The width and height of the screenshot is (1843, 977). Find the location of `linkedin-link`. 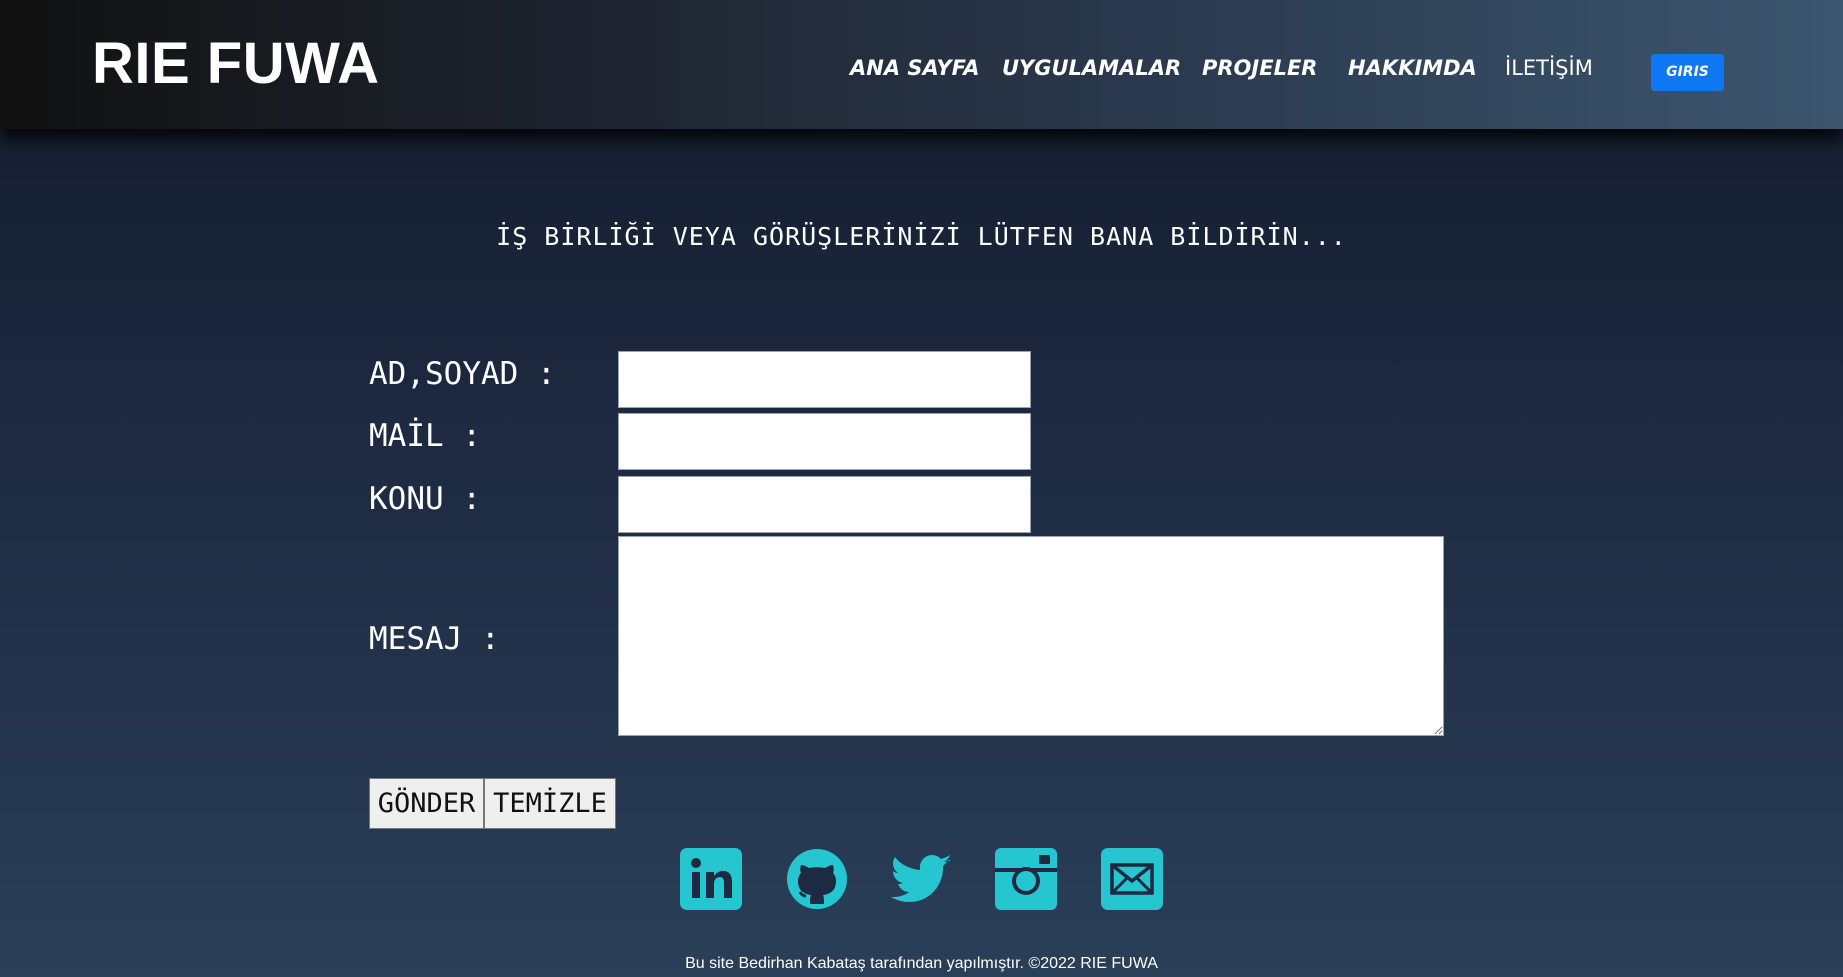

linkedin-link is located at coordinates (711, 879).